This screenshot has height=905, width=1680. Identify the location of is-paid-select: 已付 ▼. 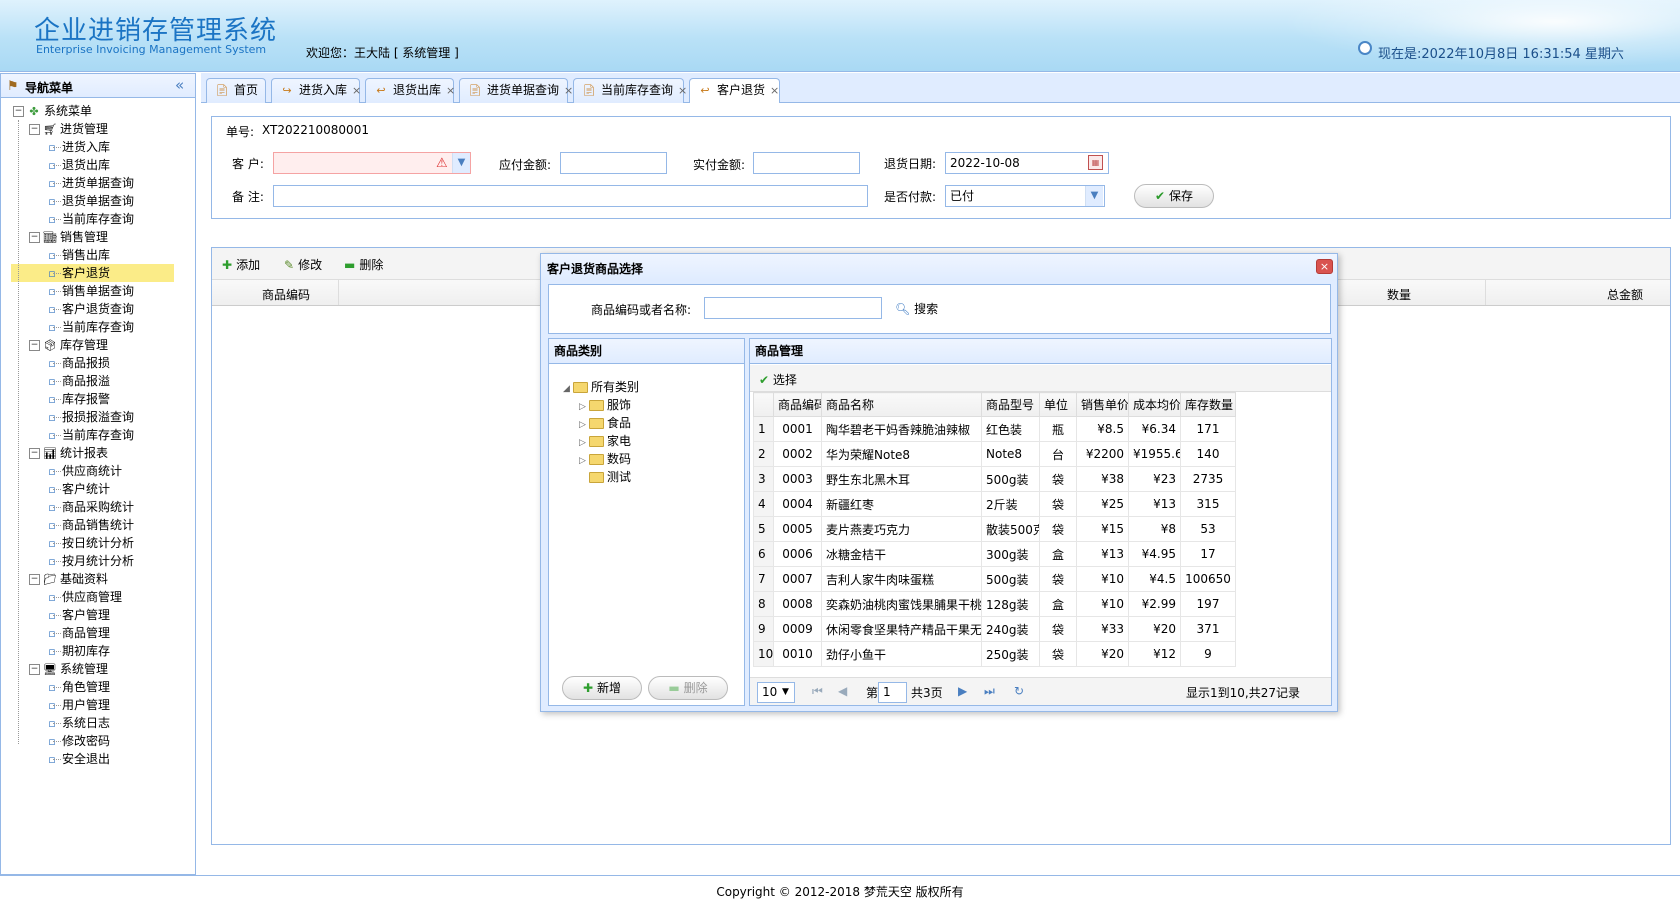
(1025, 196).